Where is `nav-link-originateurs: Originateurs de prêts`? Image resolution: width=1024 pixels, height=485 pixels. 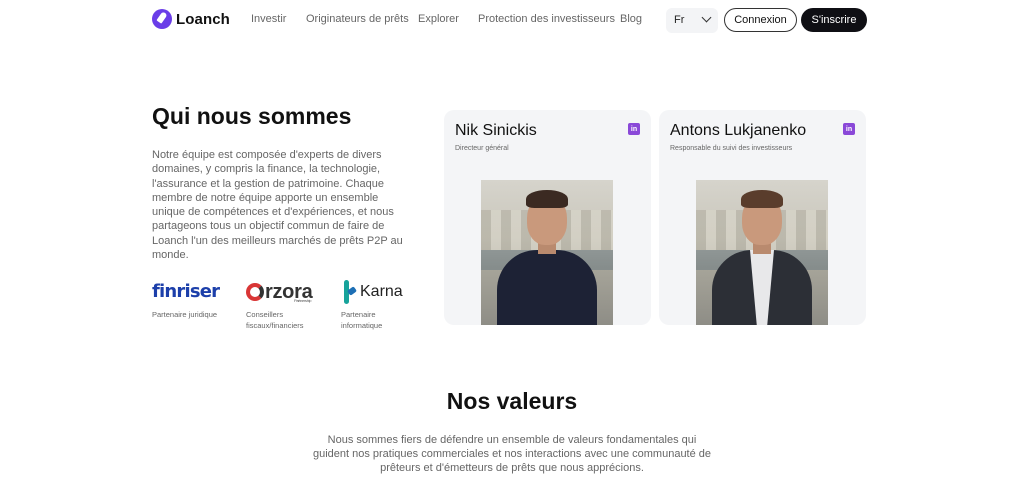 nav-link-originateurs: Originateurs de prêts is located at coordinates (357, 19).